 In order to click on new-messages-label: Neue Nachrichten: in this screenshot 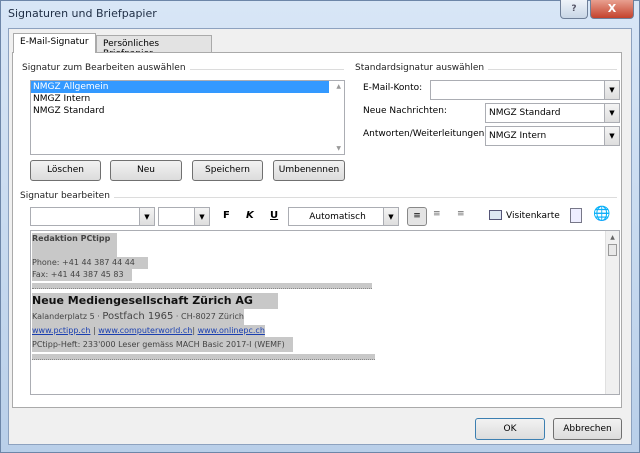, I will do `click(405, 111)`.